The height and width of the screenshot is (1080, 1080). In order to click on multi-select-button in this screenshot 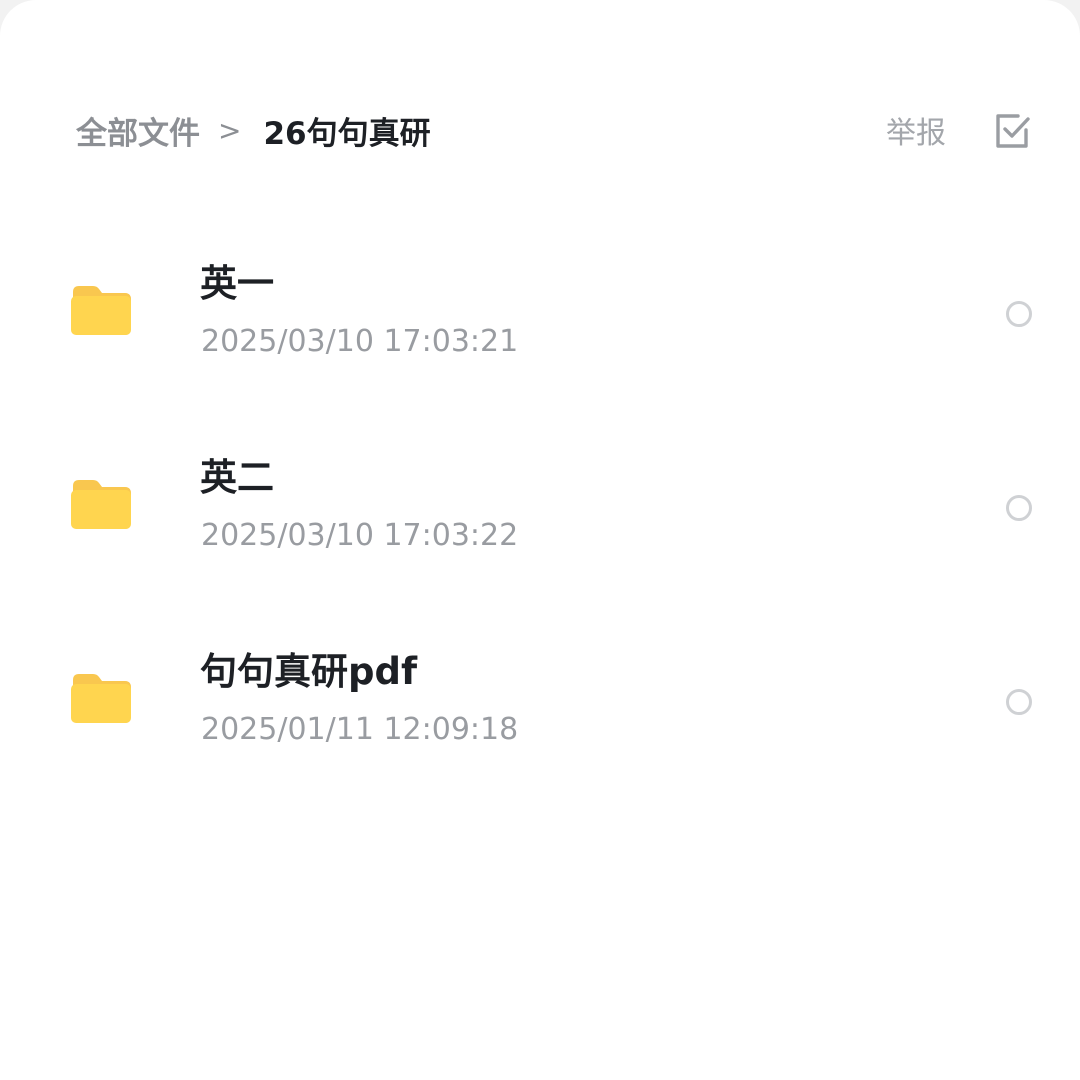, I will do `click(1013, 131)`.